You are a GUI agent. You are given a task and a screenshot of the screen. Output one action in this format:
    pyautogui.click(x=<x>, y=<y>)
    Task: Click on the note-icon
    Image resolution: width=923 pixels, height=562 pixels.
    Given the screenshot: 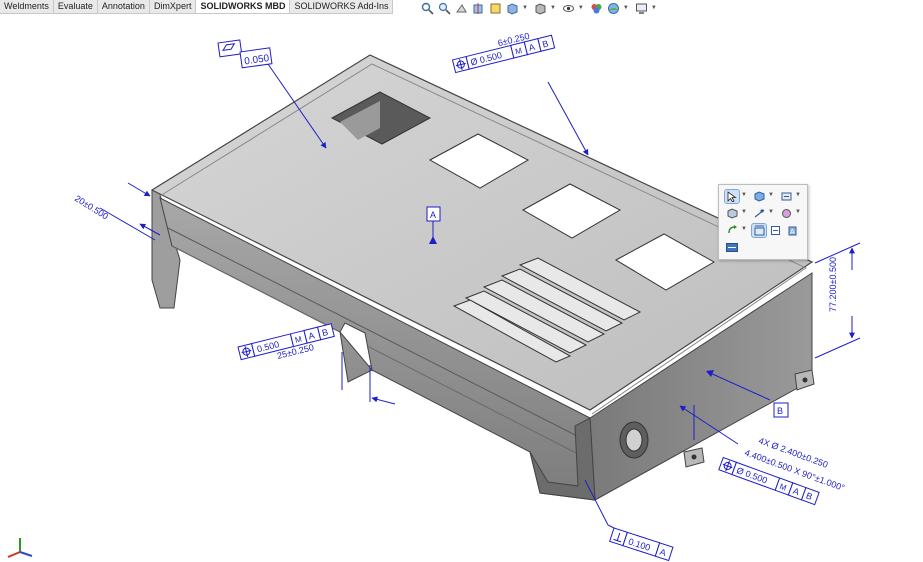 What is the action you would take?
    pyautogui.click(x=775, y=230)
    